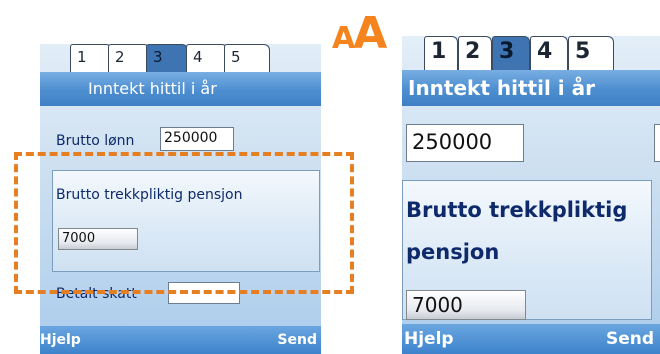  Describe the element at coordinates (466, 305) in the screenshot. I see `brutto-pensjon-field: 7000` at that location.